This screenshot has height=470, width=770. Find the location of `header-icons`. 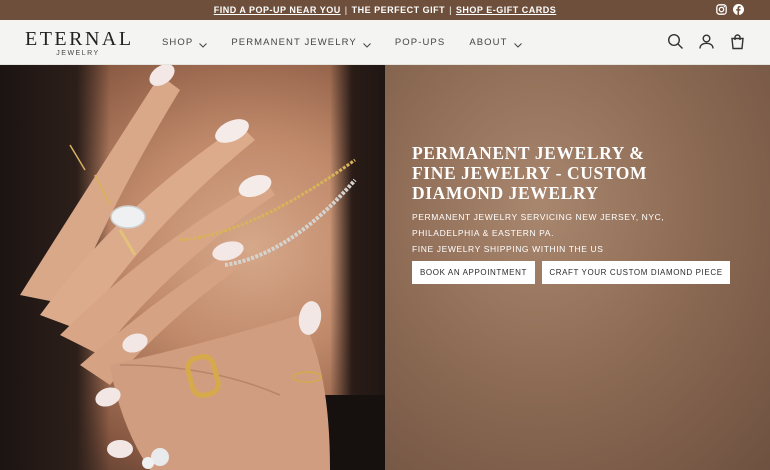

header-icons is located at coordinates (706, 41).